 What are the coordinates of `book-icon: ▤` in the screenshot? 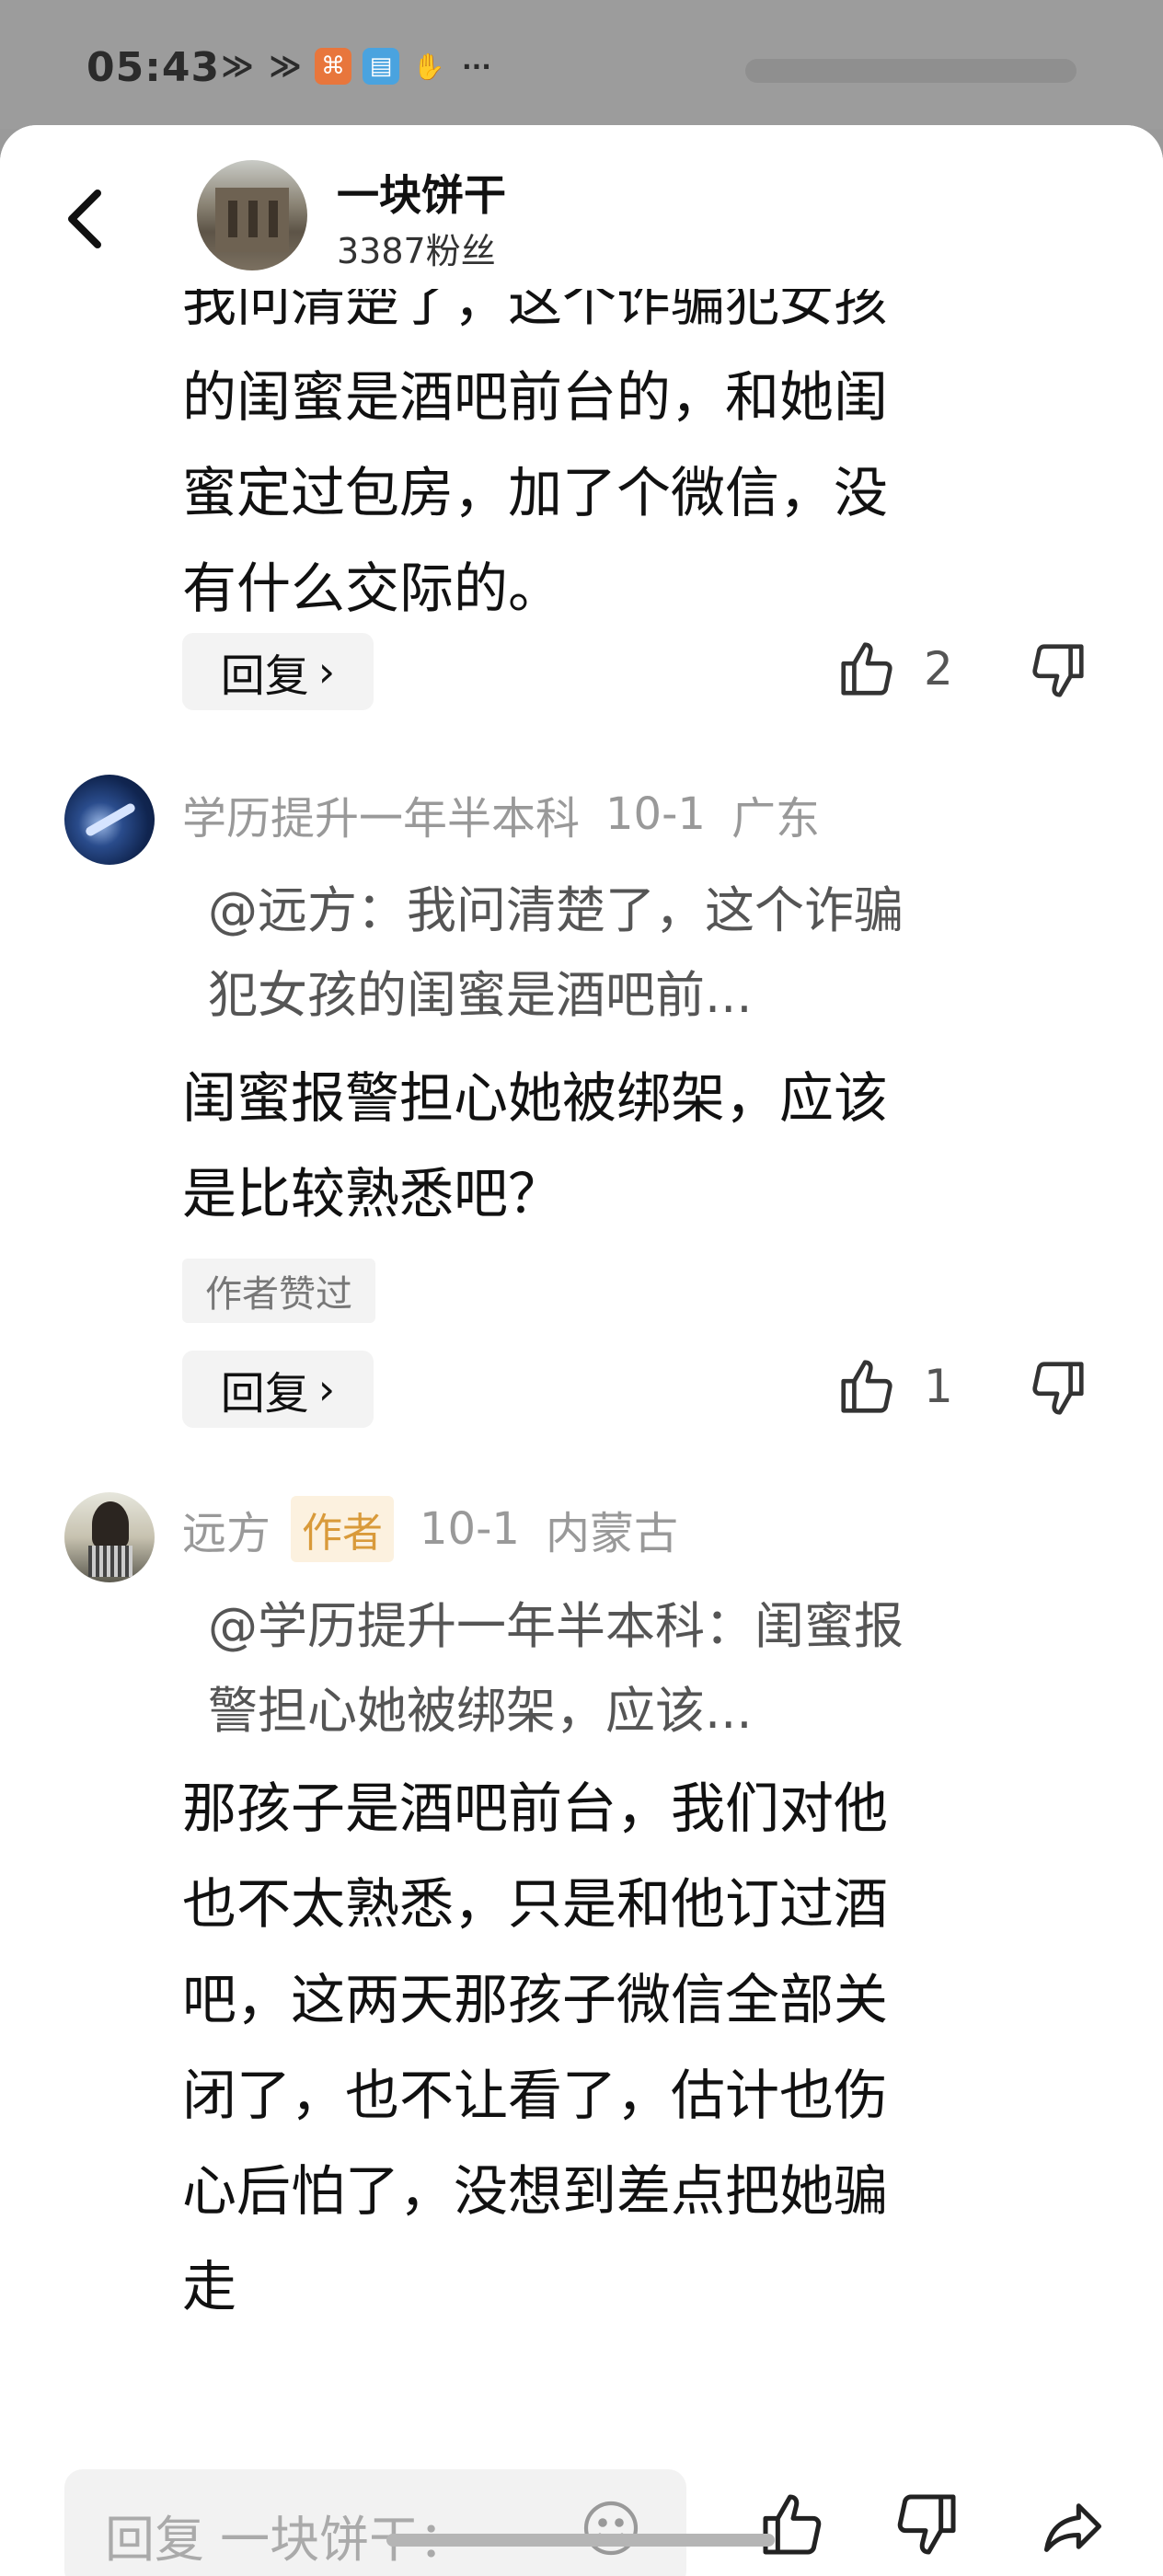 It's located at (381, 66).